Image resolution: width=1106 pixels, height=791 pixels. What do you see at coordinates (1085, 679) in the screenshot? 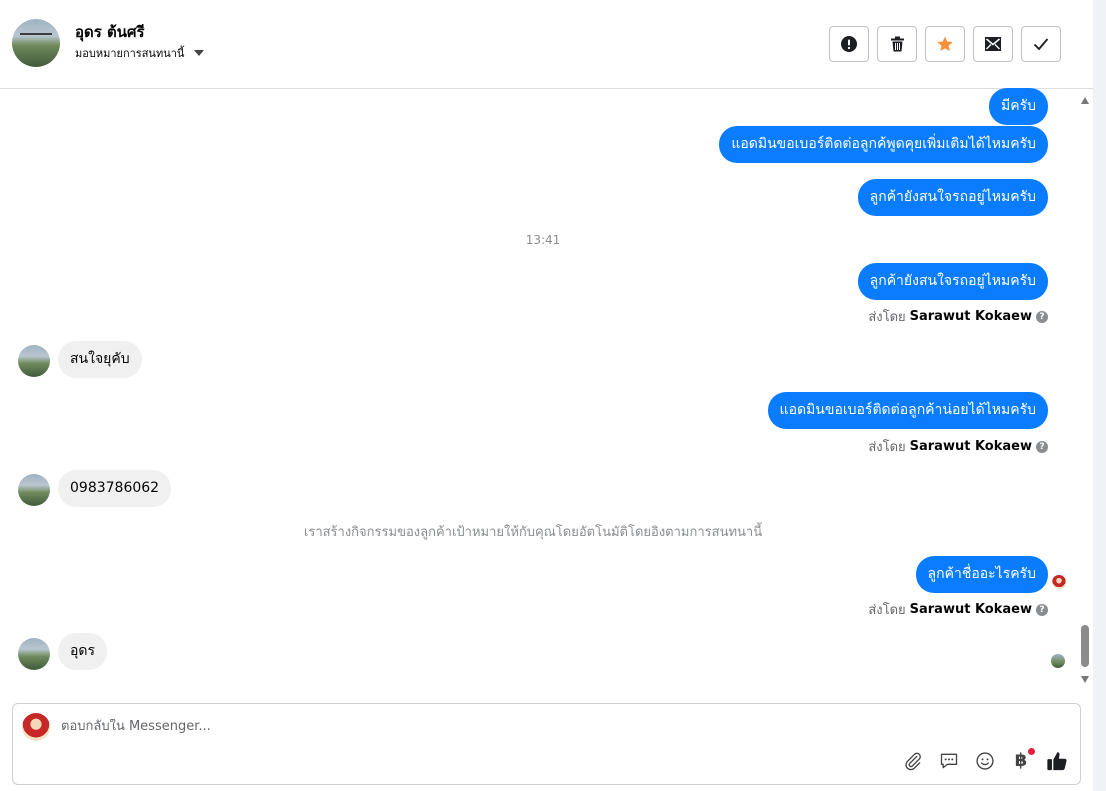
I see `scroll-down-arrow-icon` at bounding box center [1085, 679].